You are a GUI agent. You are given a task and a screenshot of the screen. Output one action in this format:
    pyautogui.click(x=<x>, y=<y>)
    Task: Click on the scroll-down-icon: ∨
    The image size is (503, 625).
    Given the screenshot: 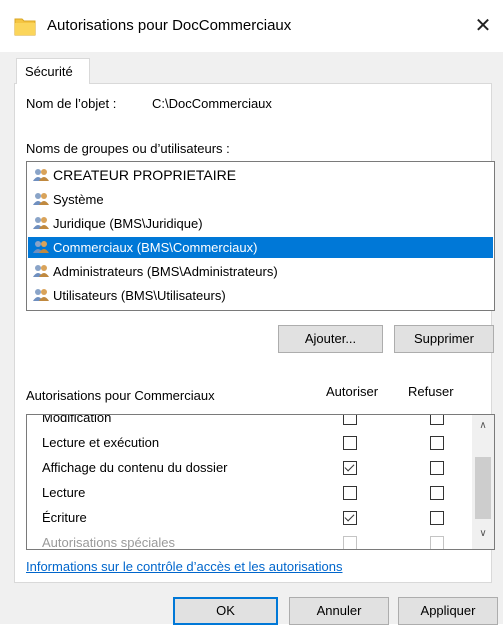 What is the action you would take?
    pyautogui.click(x=483, y=534)
    